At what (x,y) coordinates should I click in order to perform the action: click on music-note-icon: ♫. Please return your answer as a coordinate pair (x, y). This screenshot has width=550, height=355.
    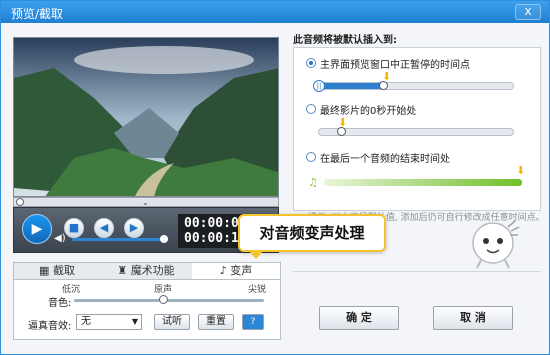
    Looking at the image, I should click on (313, 182).